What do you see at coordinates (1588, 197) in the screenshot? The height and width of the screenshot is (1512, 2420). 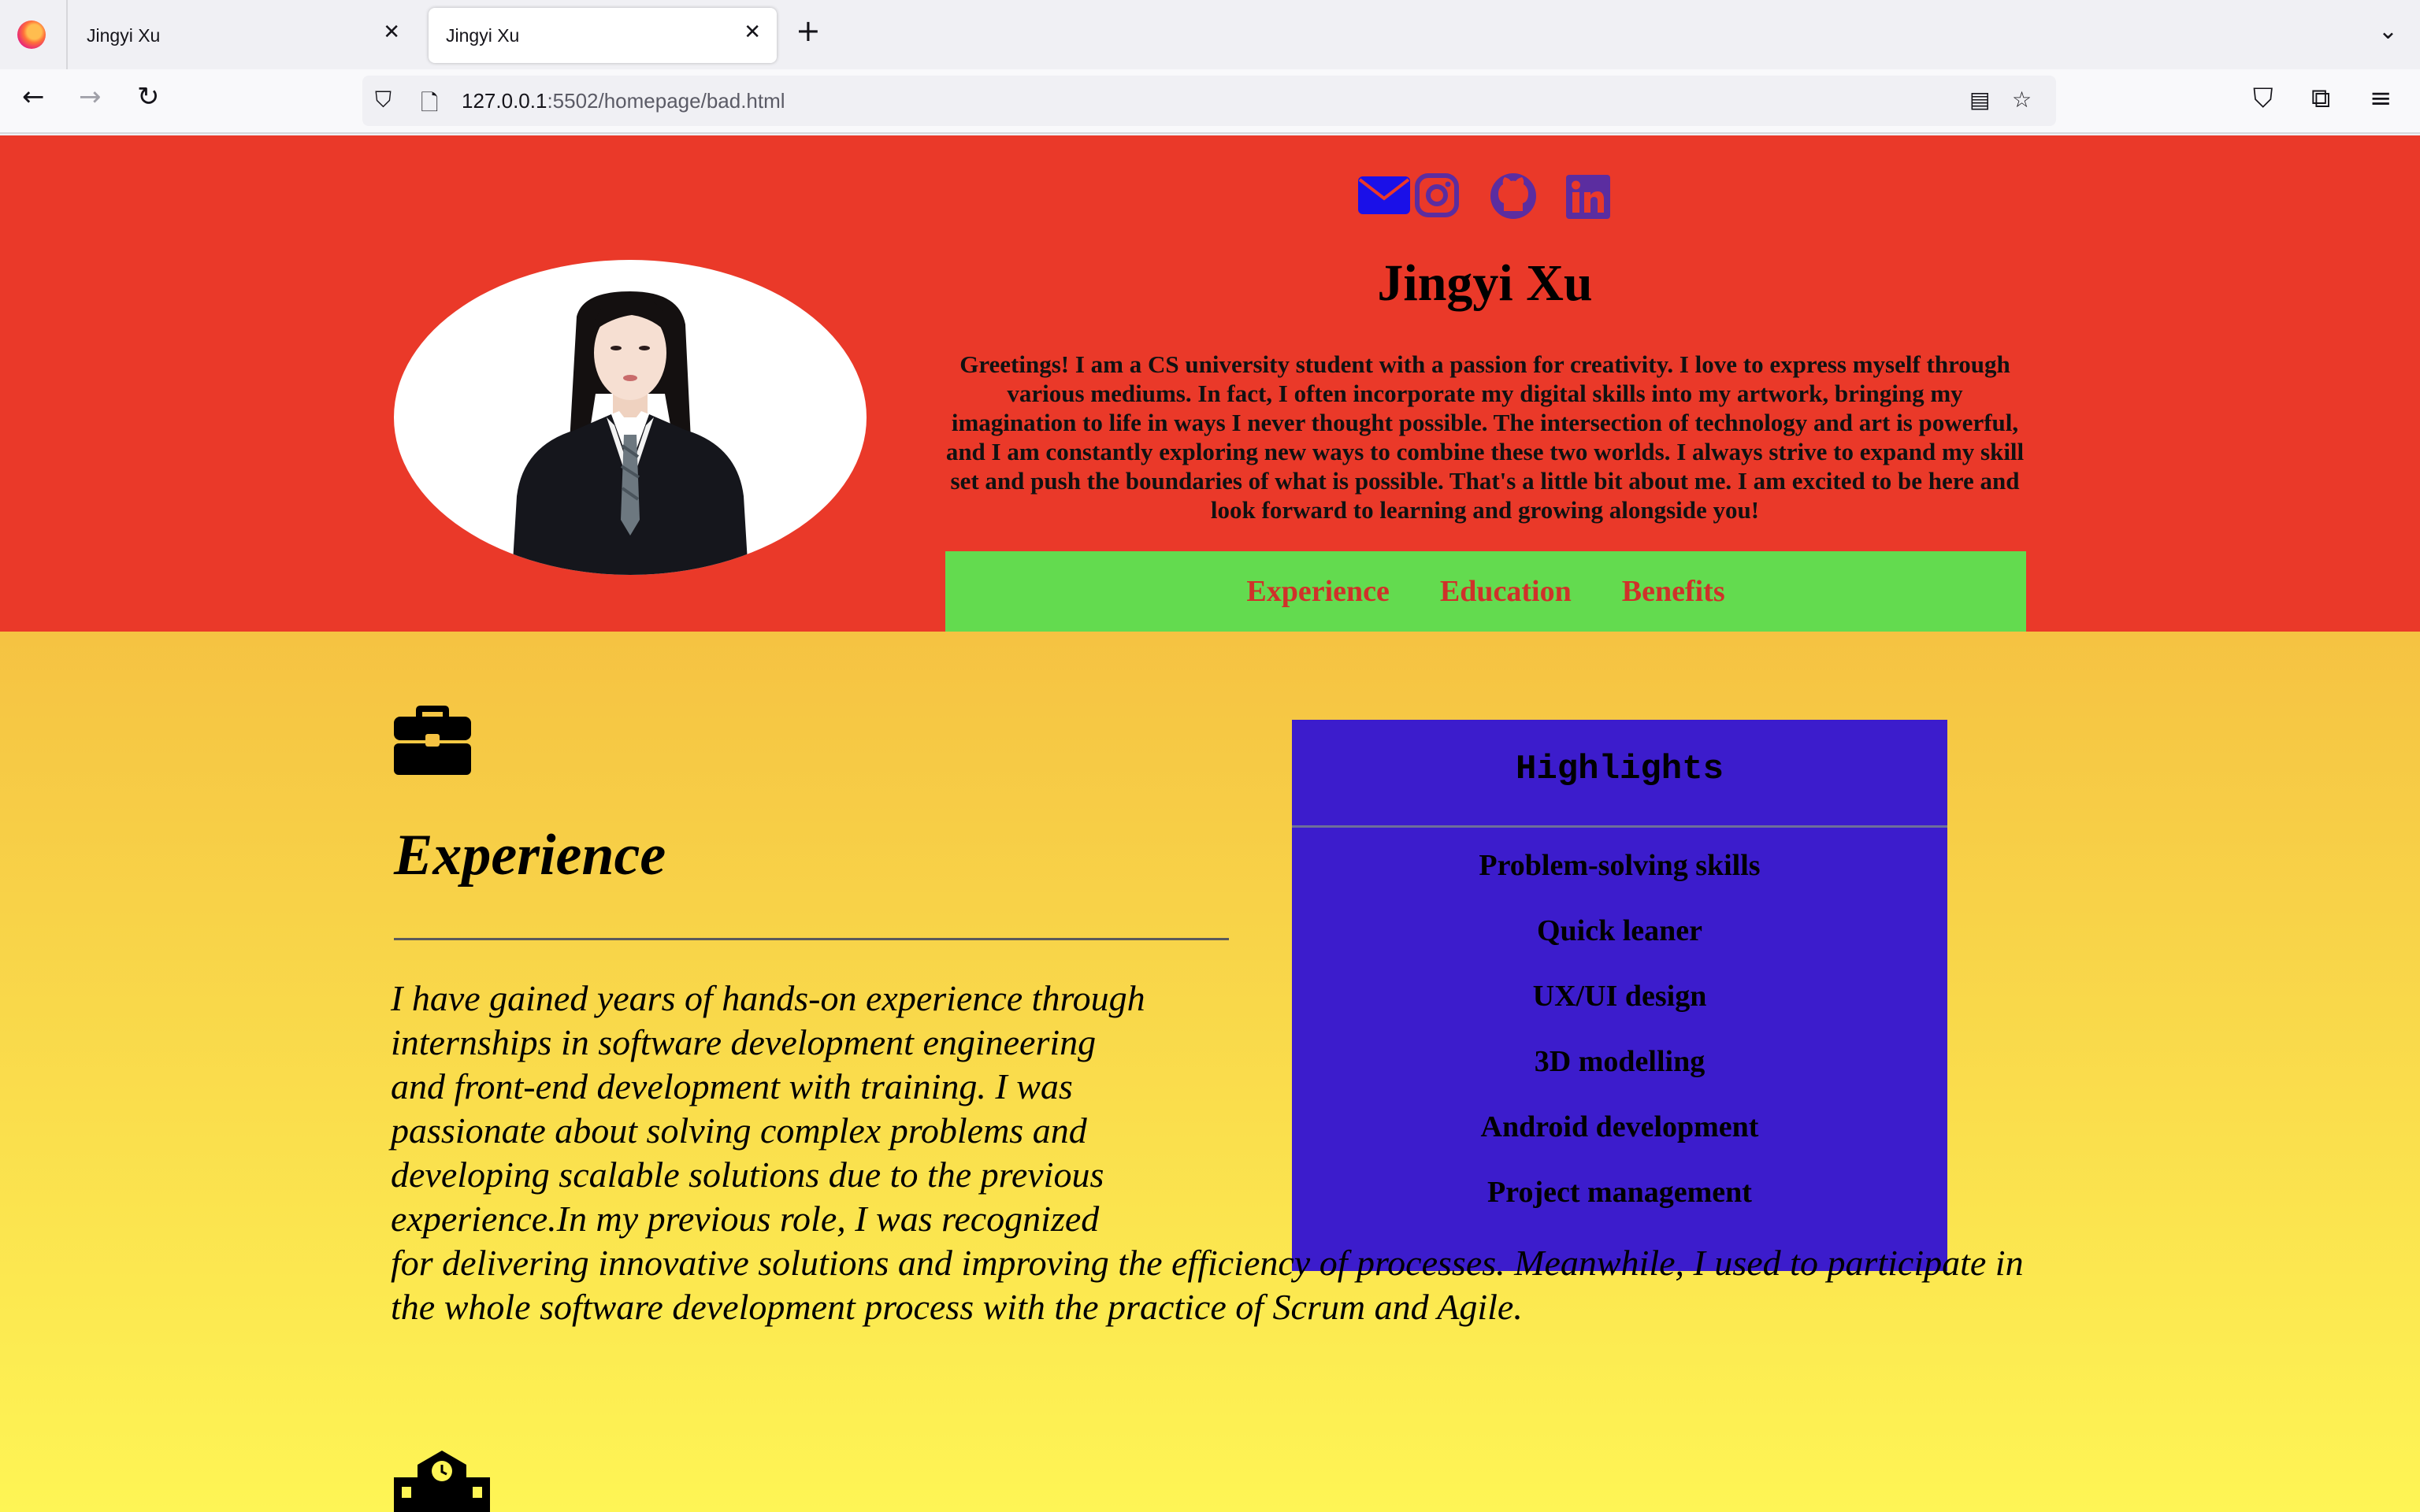 I see `linkedin-icon` at bounding box center [1588, 197].